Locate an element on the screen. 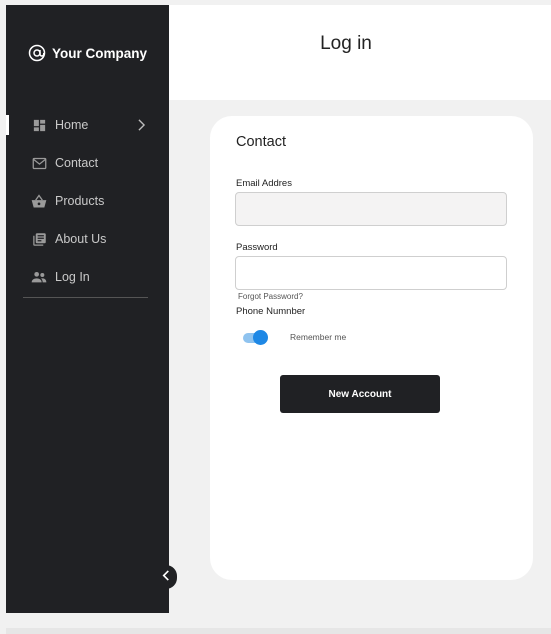  sidebar-item-about-us: About Us is located at coordinates (87, 239).